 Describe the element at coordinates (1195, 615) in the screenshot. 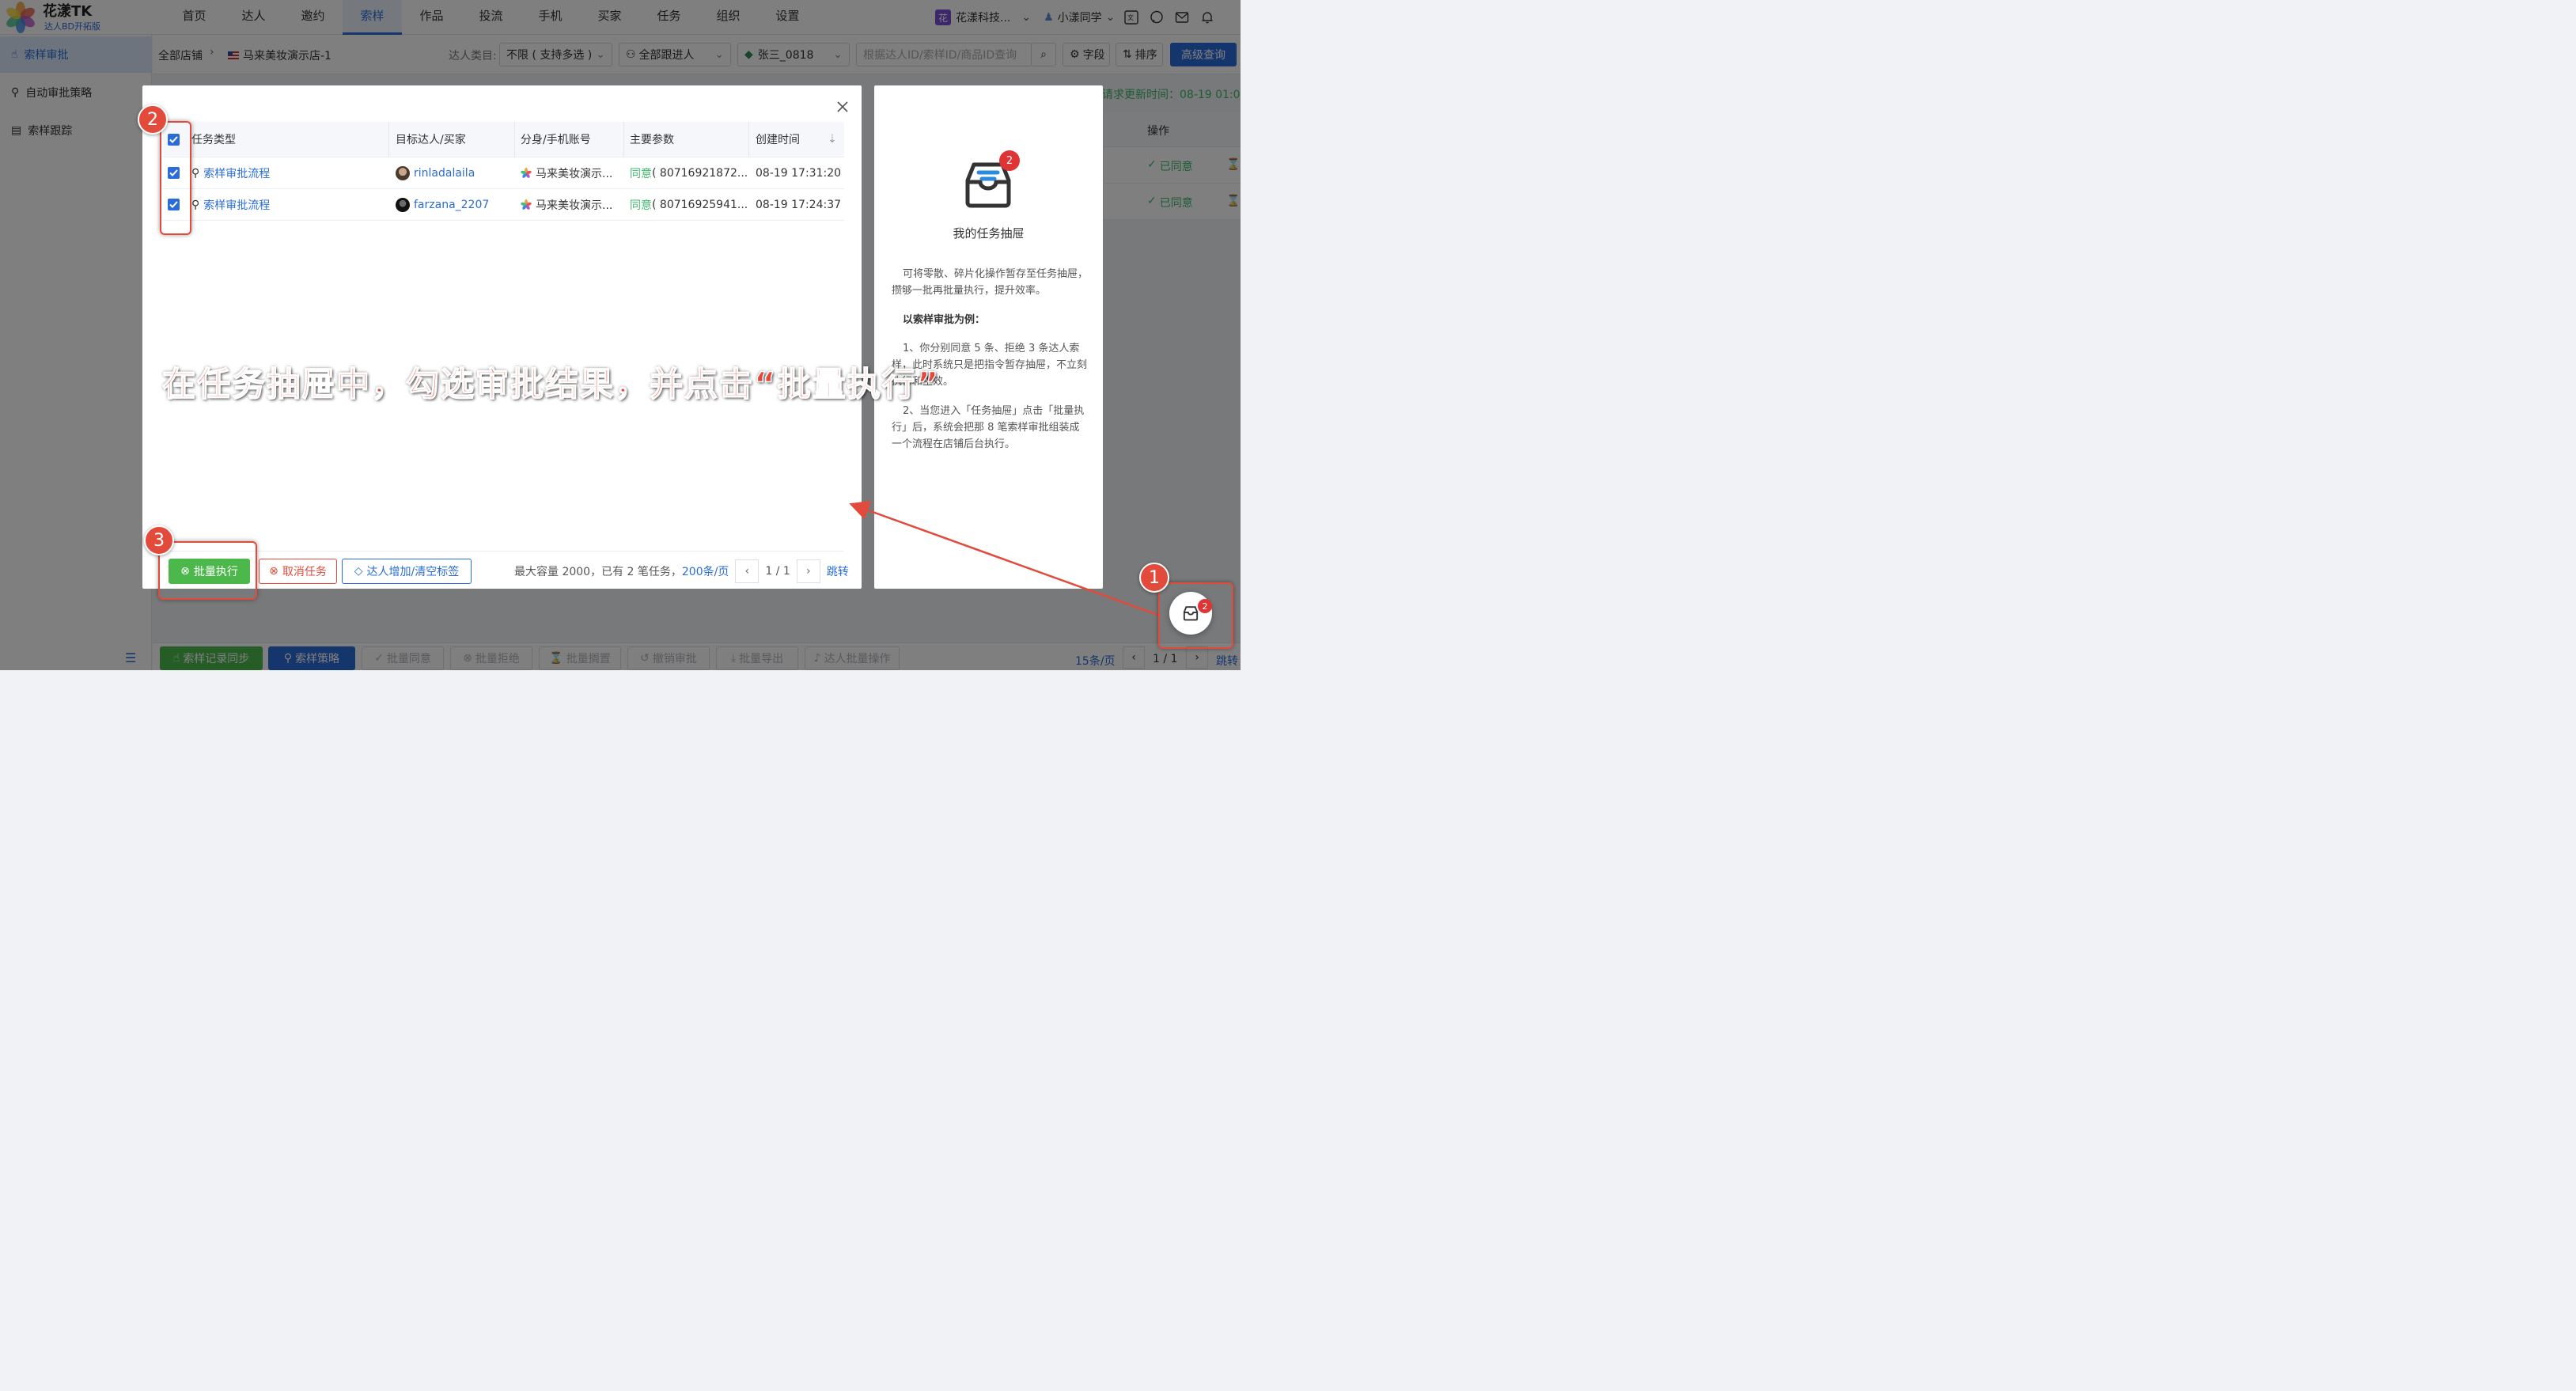

I see `highlight-fab` at that location.